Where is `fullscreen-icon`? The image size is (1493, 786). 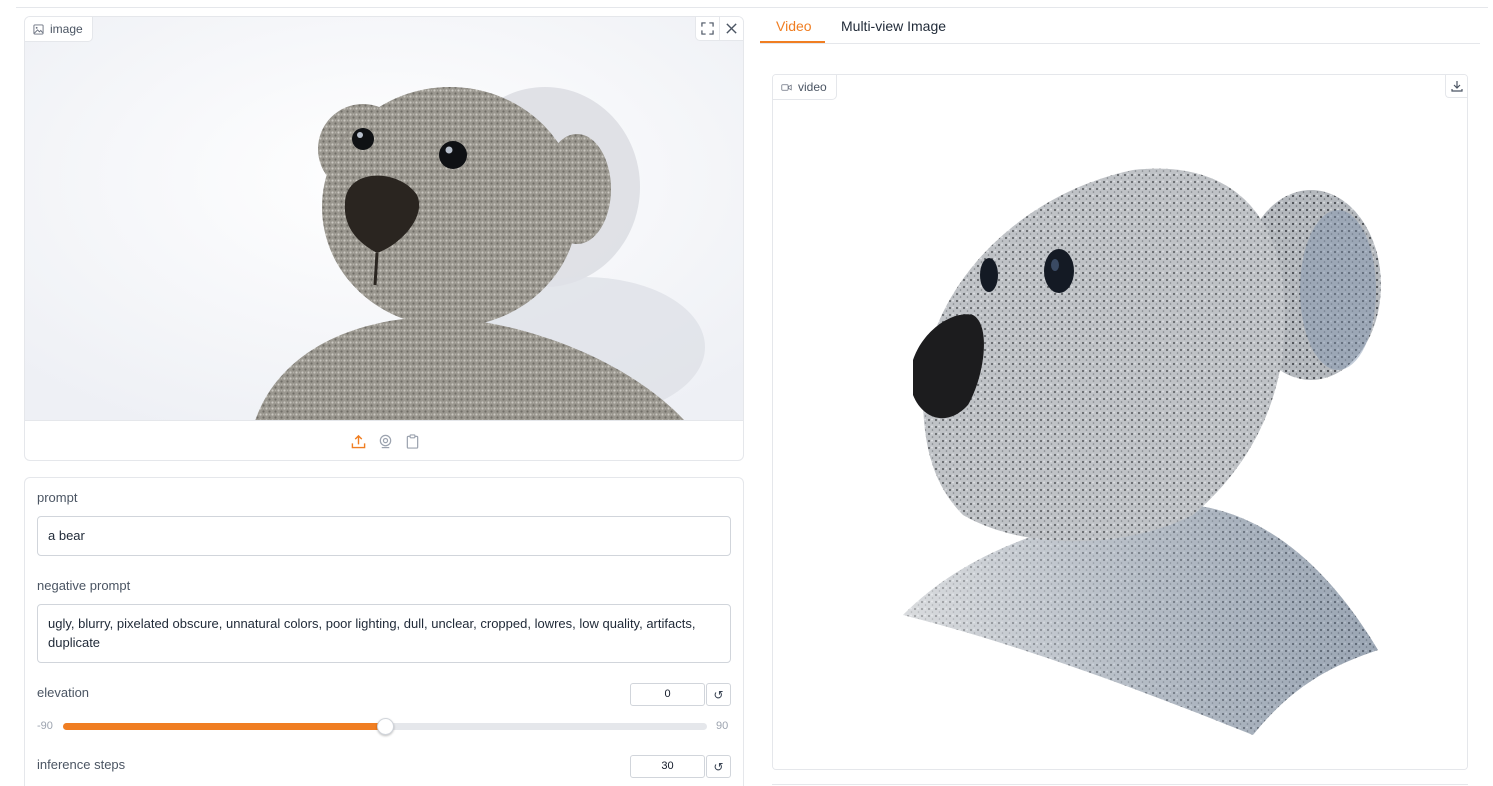
fullscreen-icon is located at coordinates (707, 28).